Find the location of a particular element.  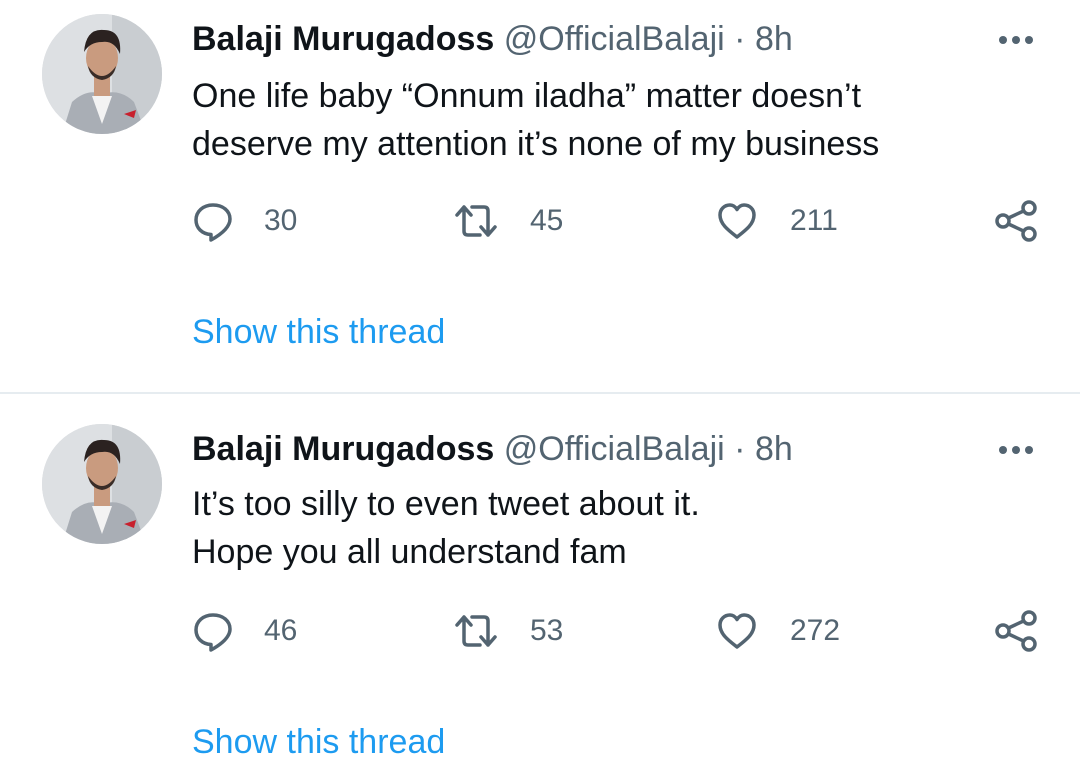

like-count: 272 is located at coordinates (815, 630).